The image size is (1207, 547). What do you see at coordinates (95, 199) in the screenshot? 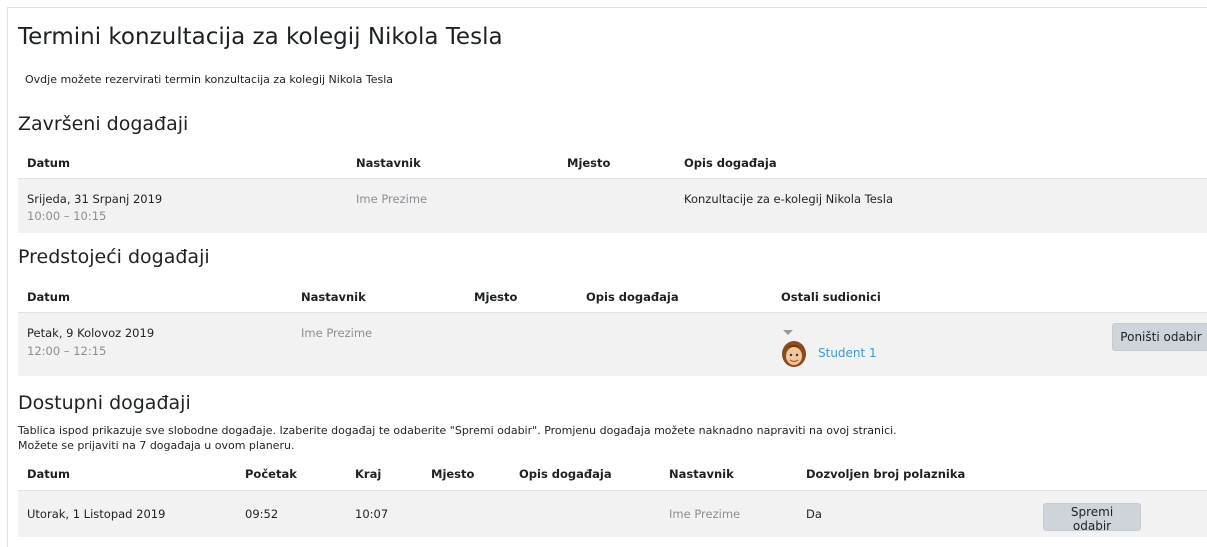
I see `completed-row-date: Srijeda, 31 Srpanj 2019` at bounding box center [95, 199].